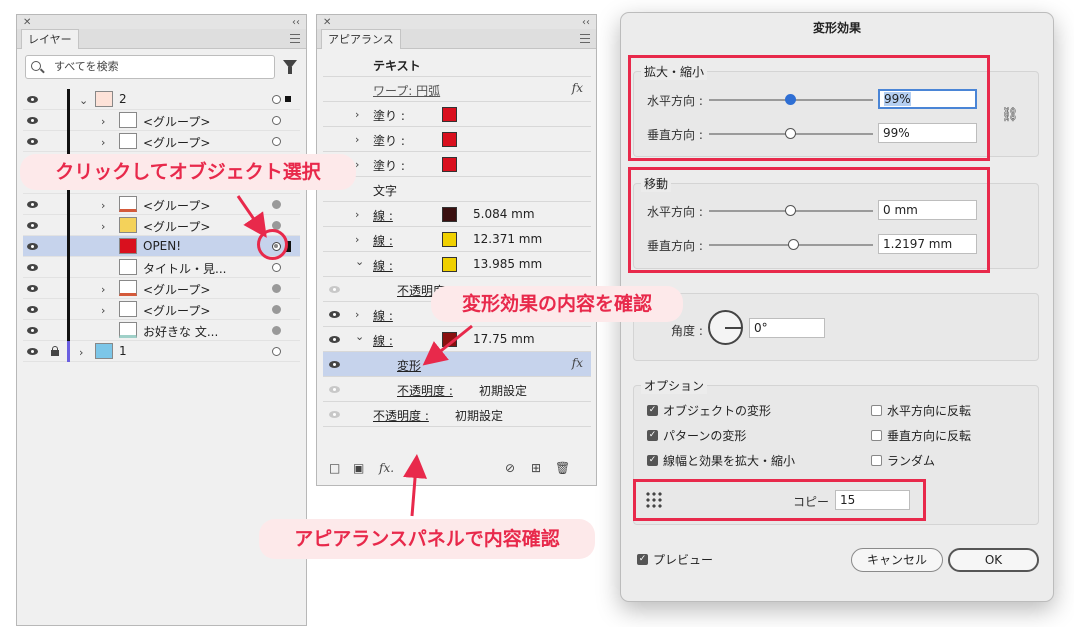 The image size is (1074, 627). What do you see at coordinates (251, 216) in the screenshot?
I see `arrow-to-target` at bounding box center [251, 216].